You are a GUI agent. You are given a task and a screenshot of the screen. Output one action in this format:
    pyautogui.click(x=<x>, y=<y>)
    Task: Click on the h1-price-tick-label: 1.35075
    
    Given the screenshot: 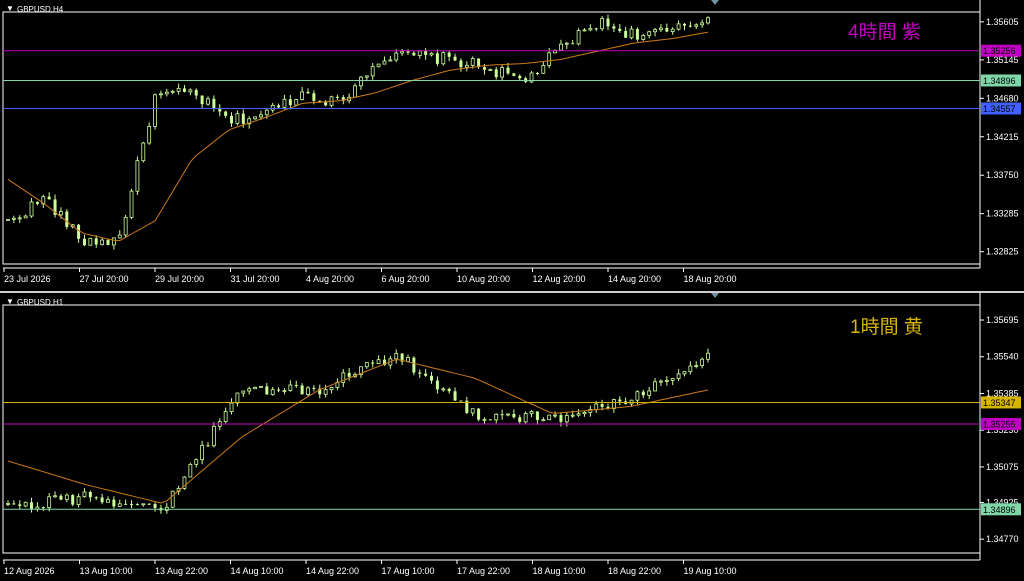 What is the action you would take?
    pyautogui.click(x=1002, y=467)
    